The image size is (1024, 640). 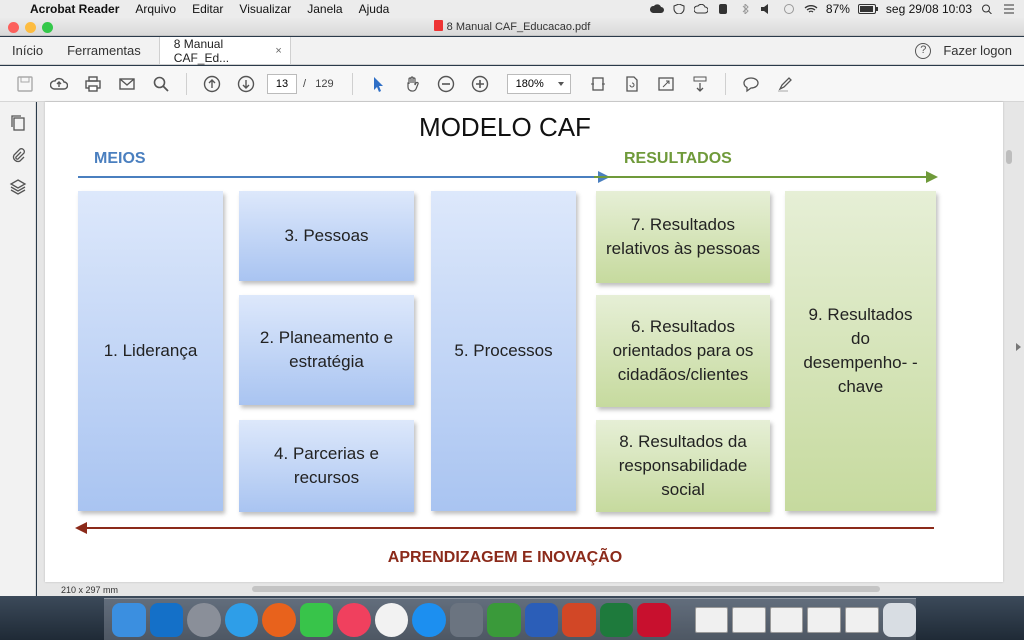 What do you see at coordinates (446, 84) in the screenshot?
I see `zoom-out-icon` at bounding box center [446, 84].